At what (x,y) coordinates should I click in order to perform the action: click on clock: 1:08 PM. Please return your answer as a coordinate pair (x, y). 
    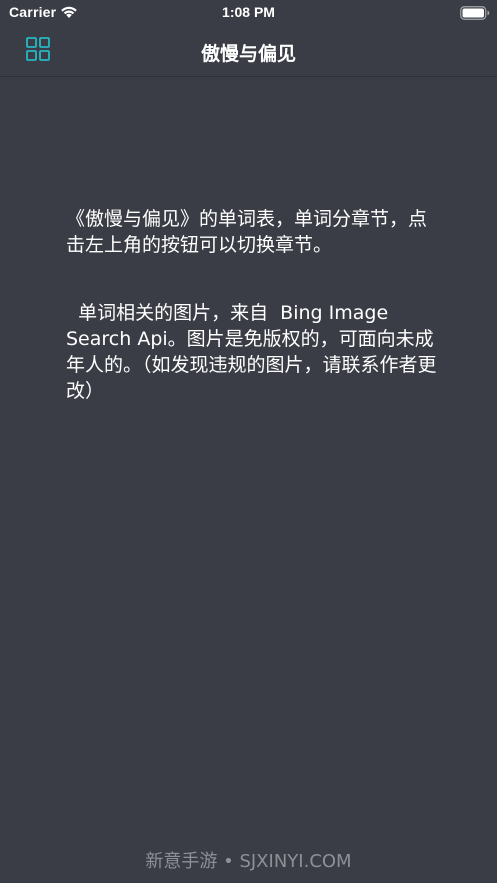
    Looking at the image, I should click on (248, 12).